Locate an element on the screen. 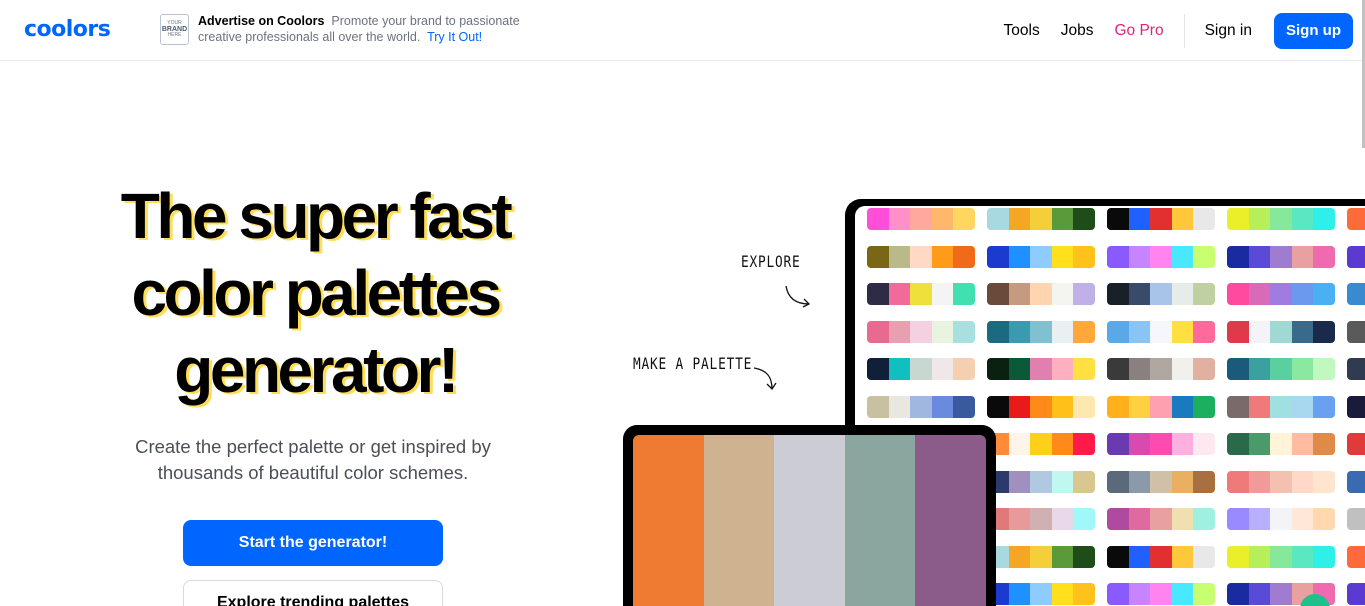  coolors-logo: coolors is located at coordinates (67, 29).